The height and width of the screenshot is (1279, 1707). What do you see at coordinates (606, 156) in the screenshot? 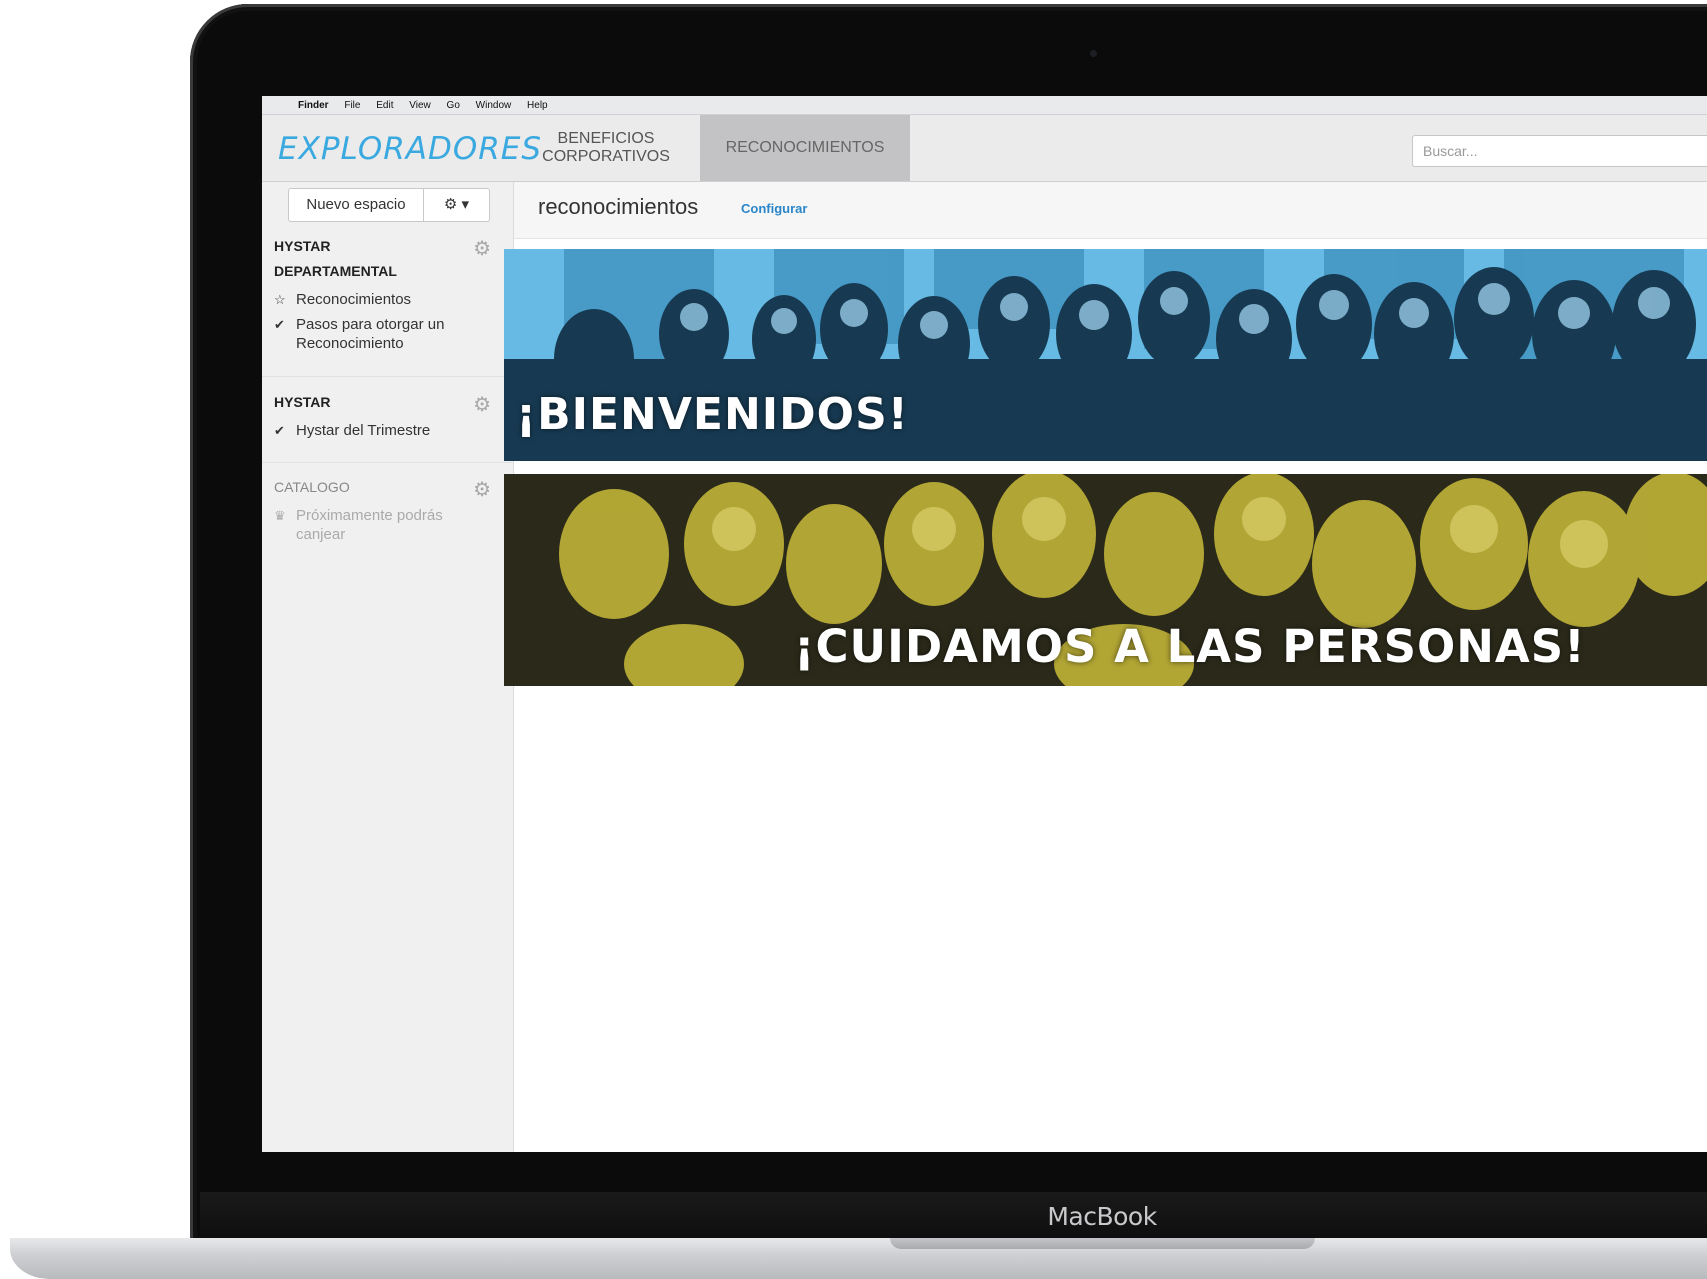
I see `tab-label-line2: CORPORATIVOS` at bounding box center [606, 156].